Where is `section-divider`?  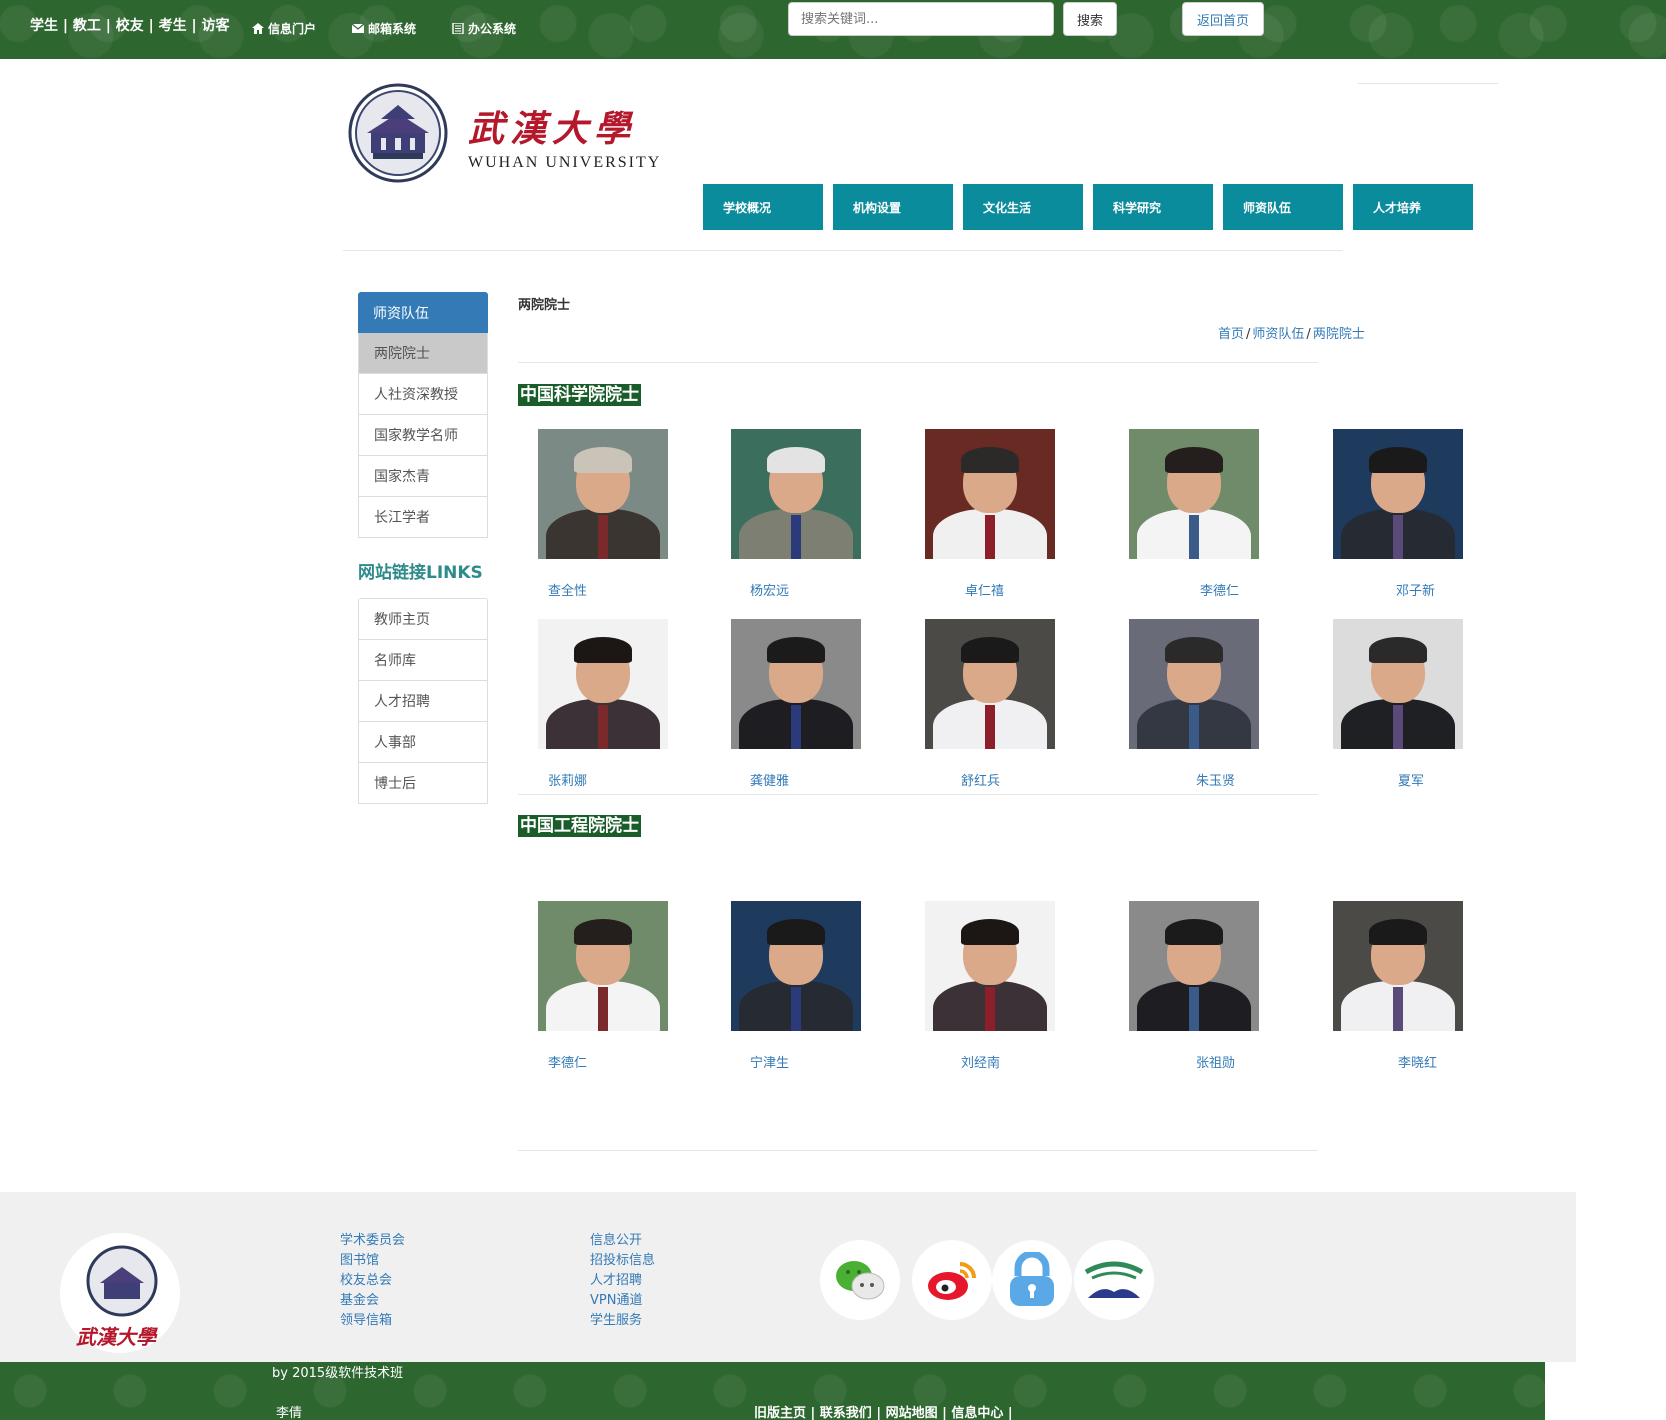 section-divider is located at coordinates (918, 794).